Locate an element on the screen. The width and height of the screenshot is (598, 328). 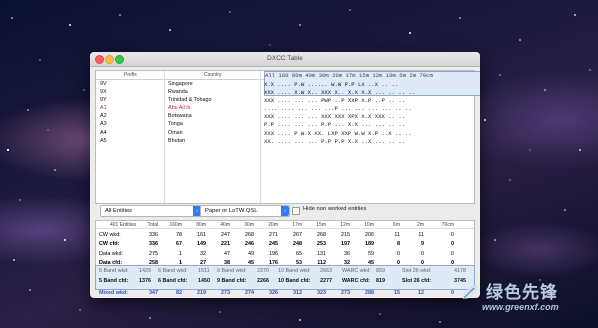
country-cell: Oman is located at coordinates (175, 132).